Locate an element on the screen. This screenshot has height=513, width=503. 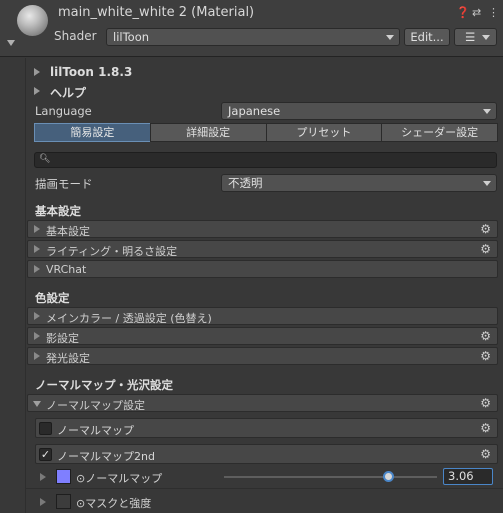
tab-shader-settings: シェーダー設定 is located at coordinates (439, 132).